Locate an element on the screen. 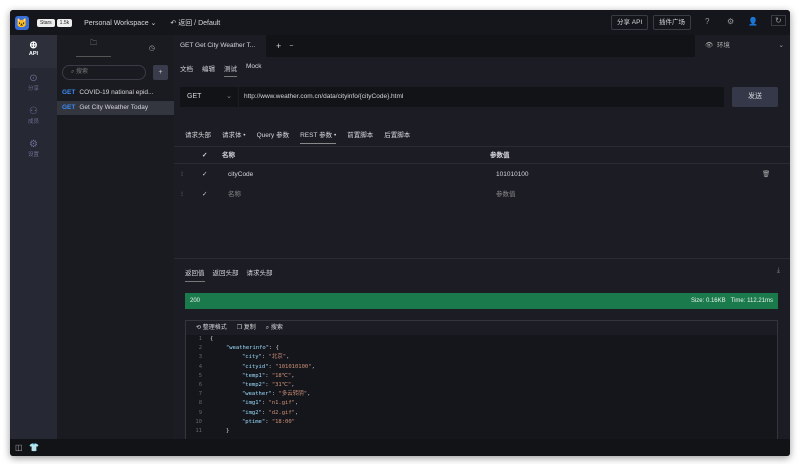 This screenshot has height=464, width=800. user-icon: 👤 is located at coordinates (753, 21).